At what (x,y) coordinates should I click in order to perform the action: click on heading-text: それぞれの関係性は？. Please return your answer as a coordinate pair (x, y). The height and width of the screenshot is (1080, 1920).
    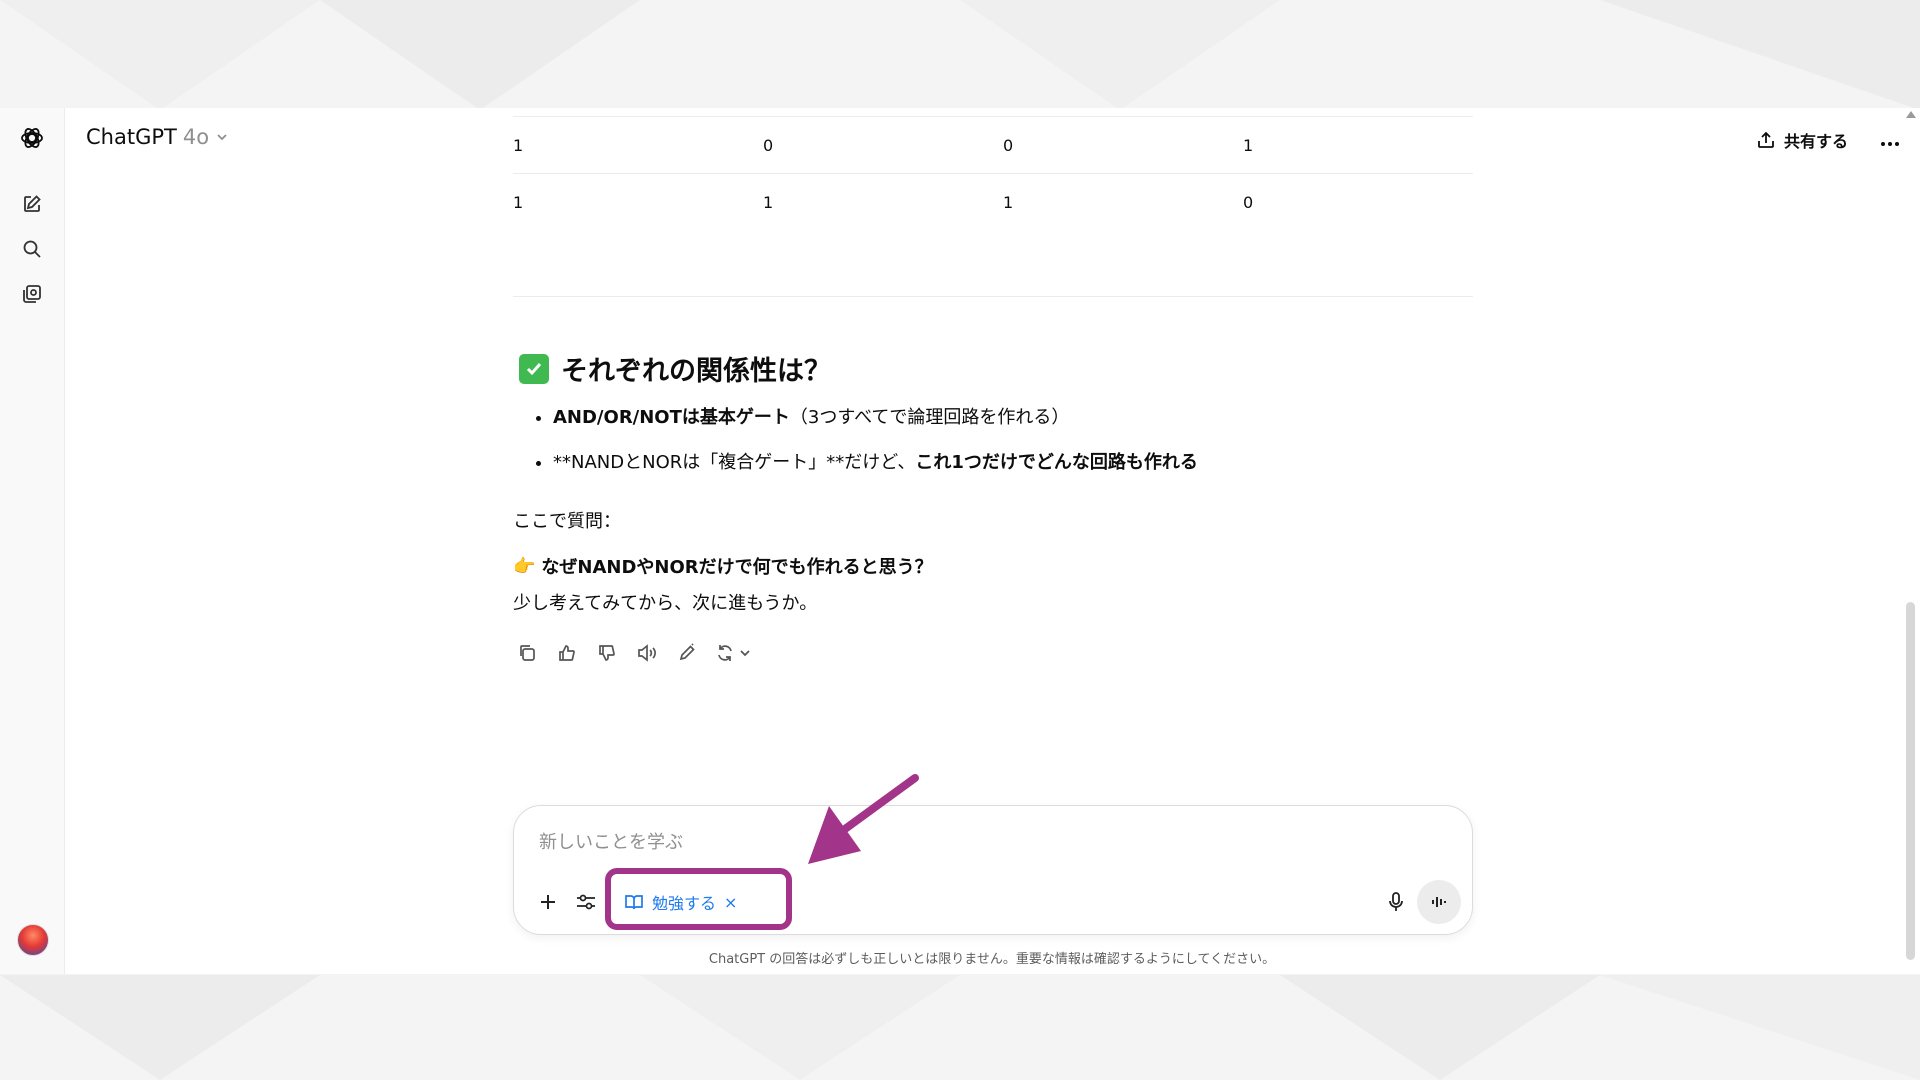
    Looking at the image, I should click on (696, 371).